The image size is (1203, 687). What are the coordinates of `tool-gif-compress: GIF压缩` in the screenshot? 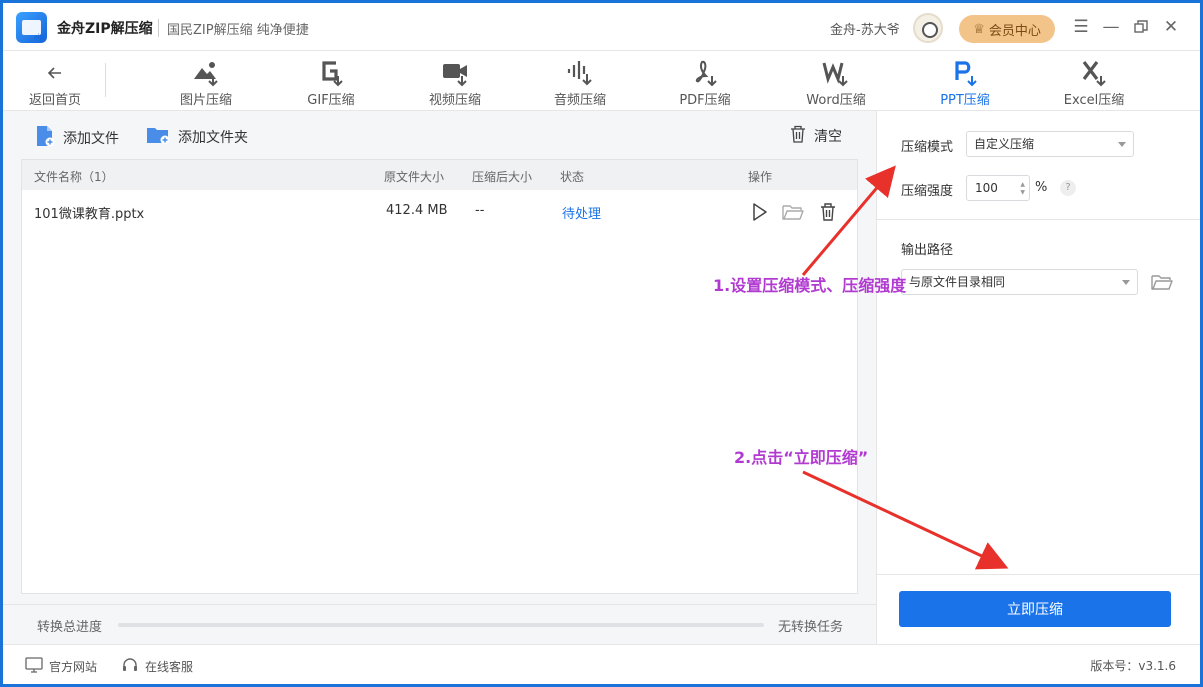 It's located at (331, 81).